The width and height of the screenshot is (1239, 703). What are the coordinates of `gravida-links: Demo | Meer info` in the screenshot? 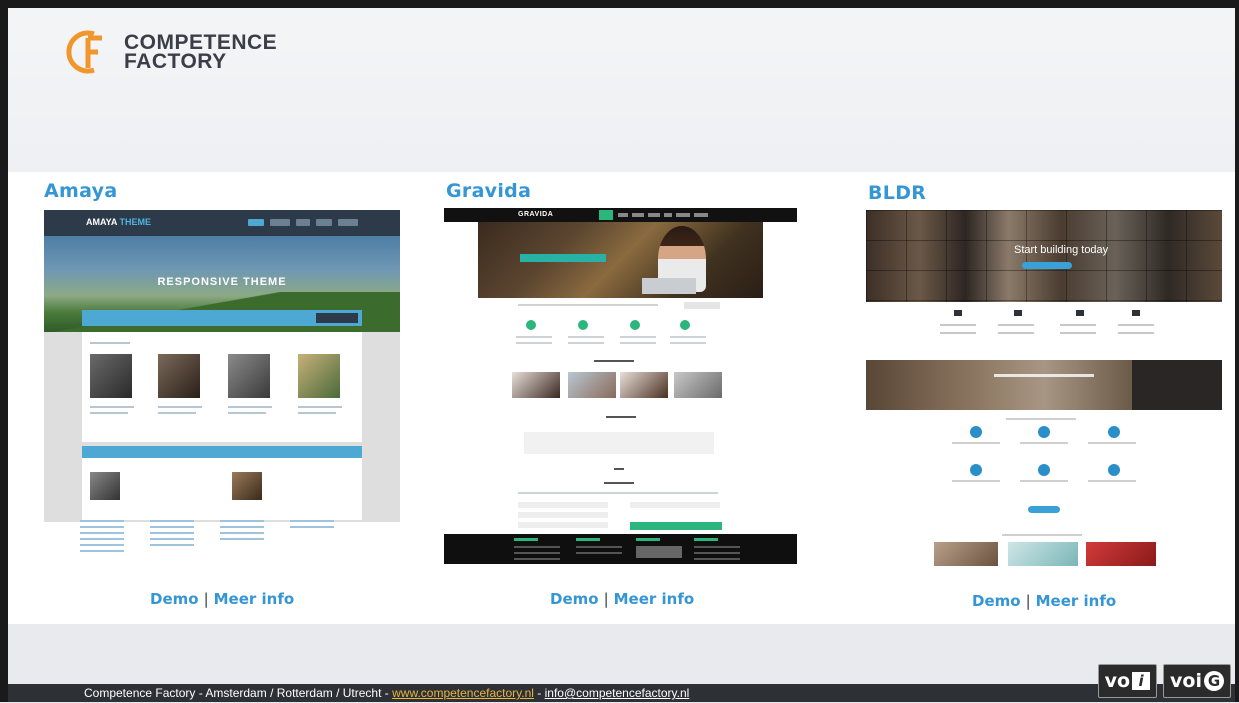 It's located at (622, 599).